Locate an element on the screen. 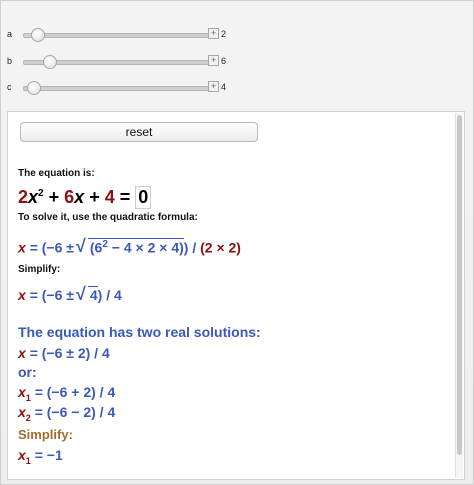 Image resolution: width=474 pixels, height=485 pixels. slider-thumb-c is located at coordinates (34, 88).